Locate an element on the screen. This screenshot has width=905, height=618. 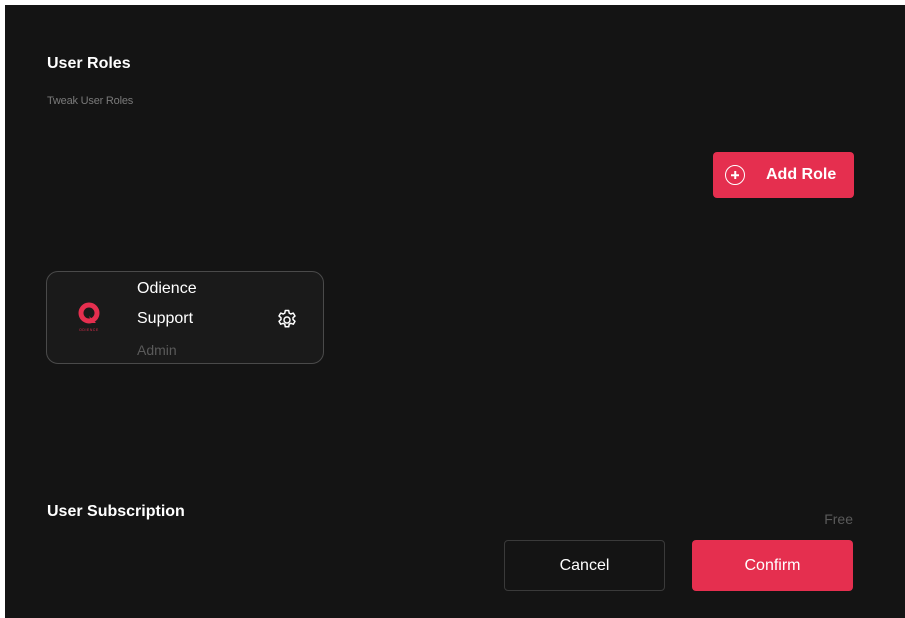
add-role-button: Add Role is located at coordinates (783, 175).